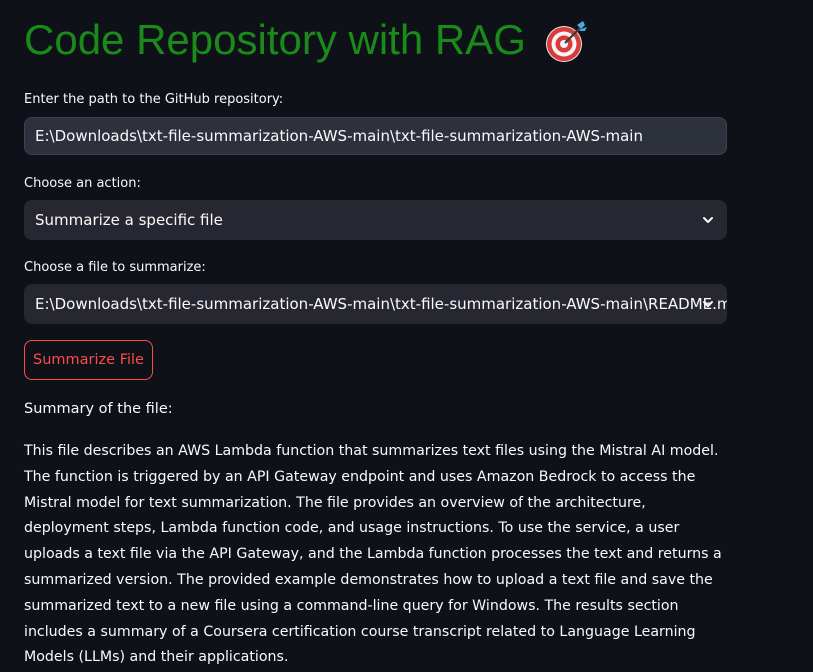 The width and height of the screenshot is (813, 672). Describe the element at coordinates (115, 267) in the screenshot. I see `file-select-label: Choose a file to summarize:` at that location.